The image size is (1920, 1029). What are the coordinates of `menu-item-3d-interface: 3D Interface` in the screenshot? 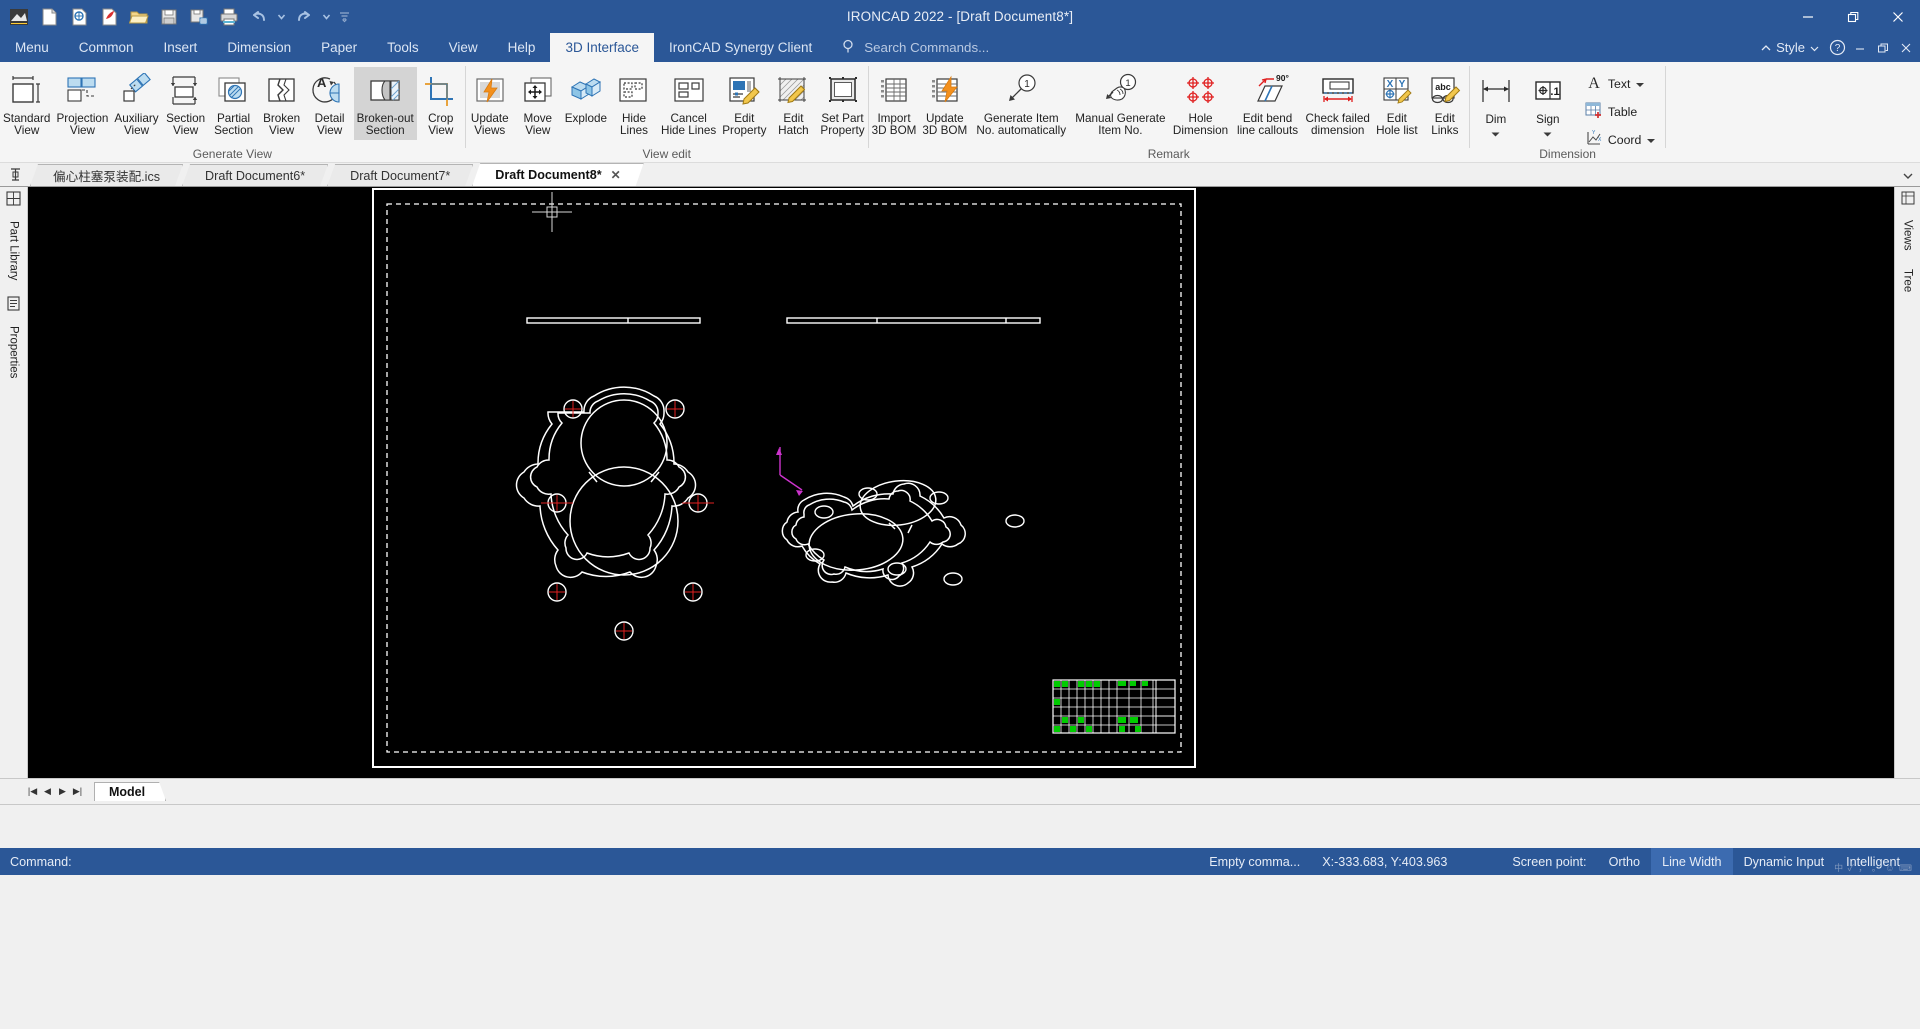 It's located at (602, 47).